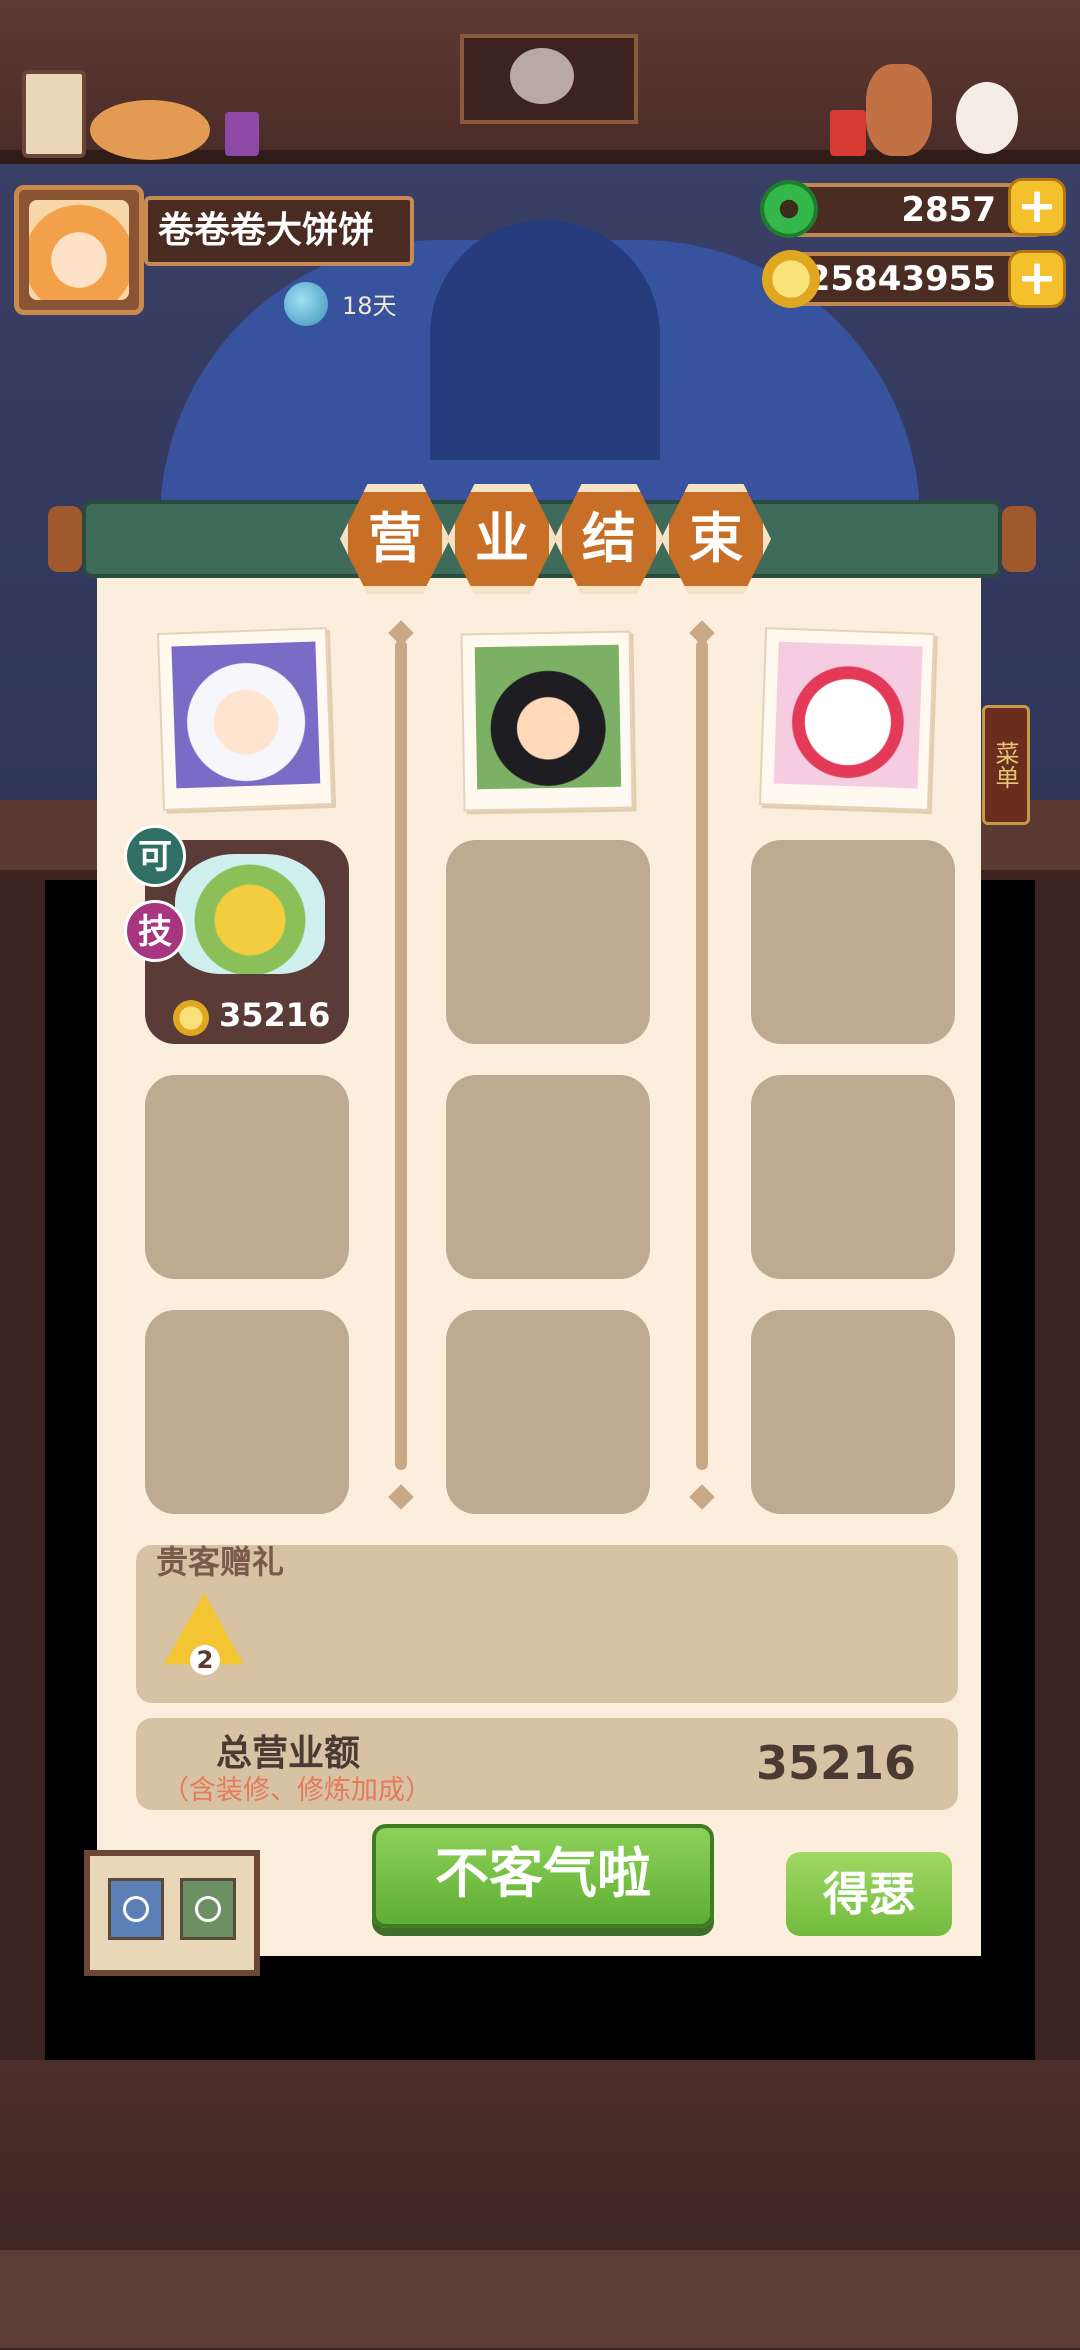 Image resolution: width=1080 pixels, height=2350 pixels. What do you see at coordinates (848, 133) in the screenshot?
I see `red-jar-icon` at bounding box center [848, 133].